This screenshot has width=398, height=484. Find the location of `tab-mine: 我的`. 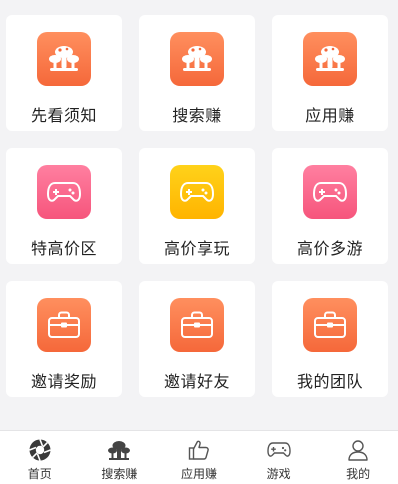

tab-mine: 我的 is located at coordinates (358, 457).